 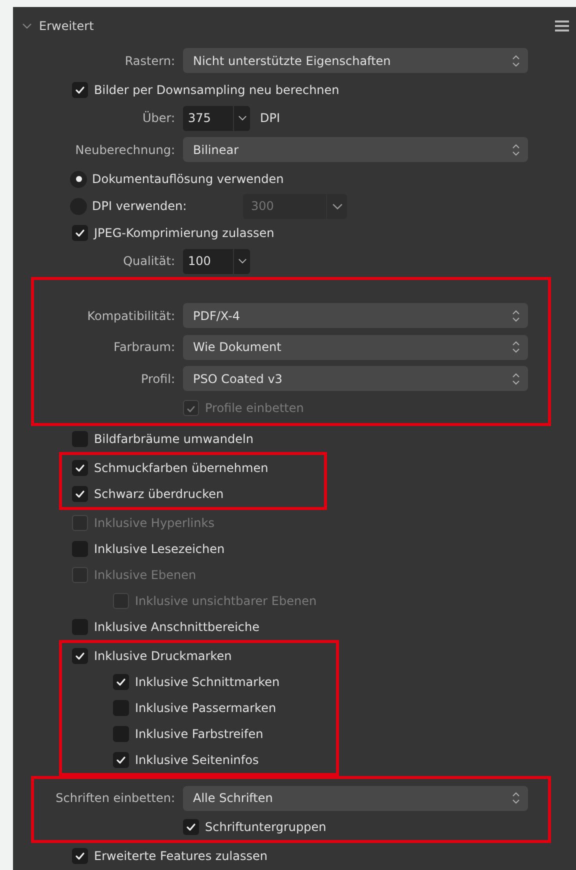 I want to click on field-label: Kompatibilität:, so click(x=130, y=315).